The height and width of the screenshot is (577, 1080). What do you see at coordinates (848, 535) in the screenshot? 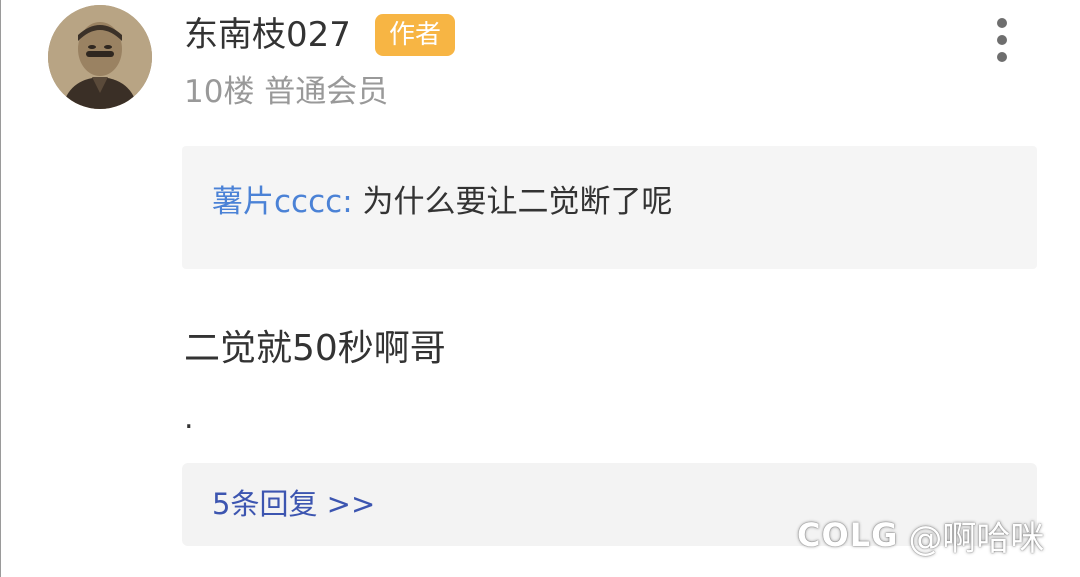
I see `watermark-logo: COLG` at bounding box center [848, 535].